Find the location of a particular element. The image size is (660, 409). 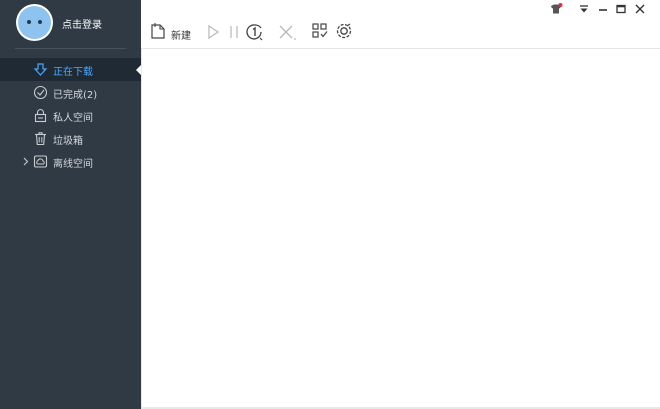

batch-select-button is located at coordinates (320, 33).